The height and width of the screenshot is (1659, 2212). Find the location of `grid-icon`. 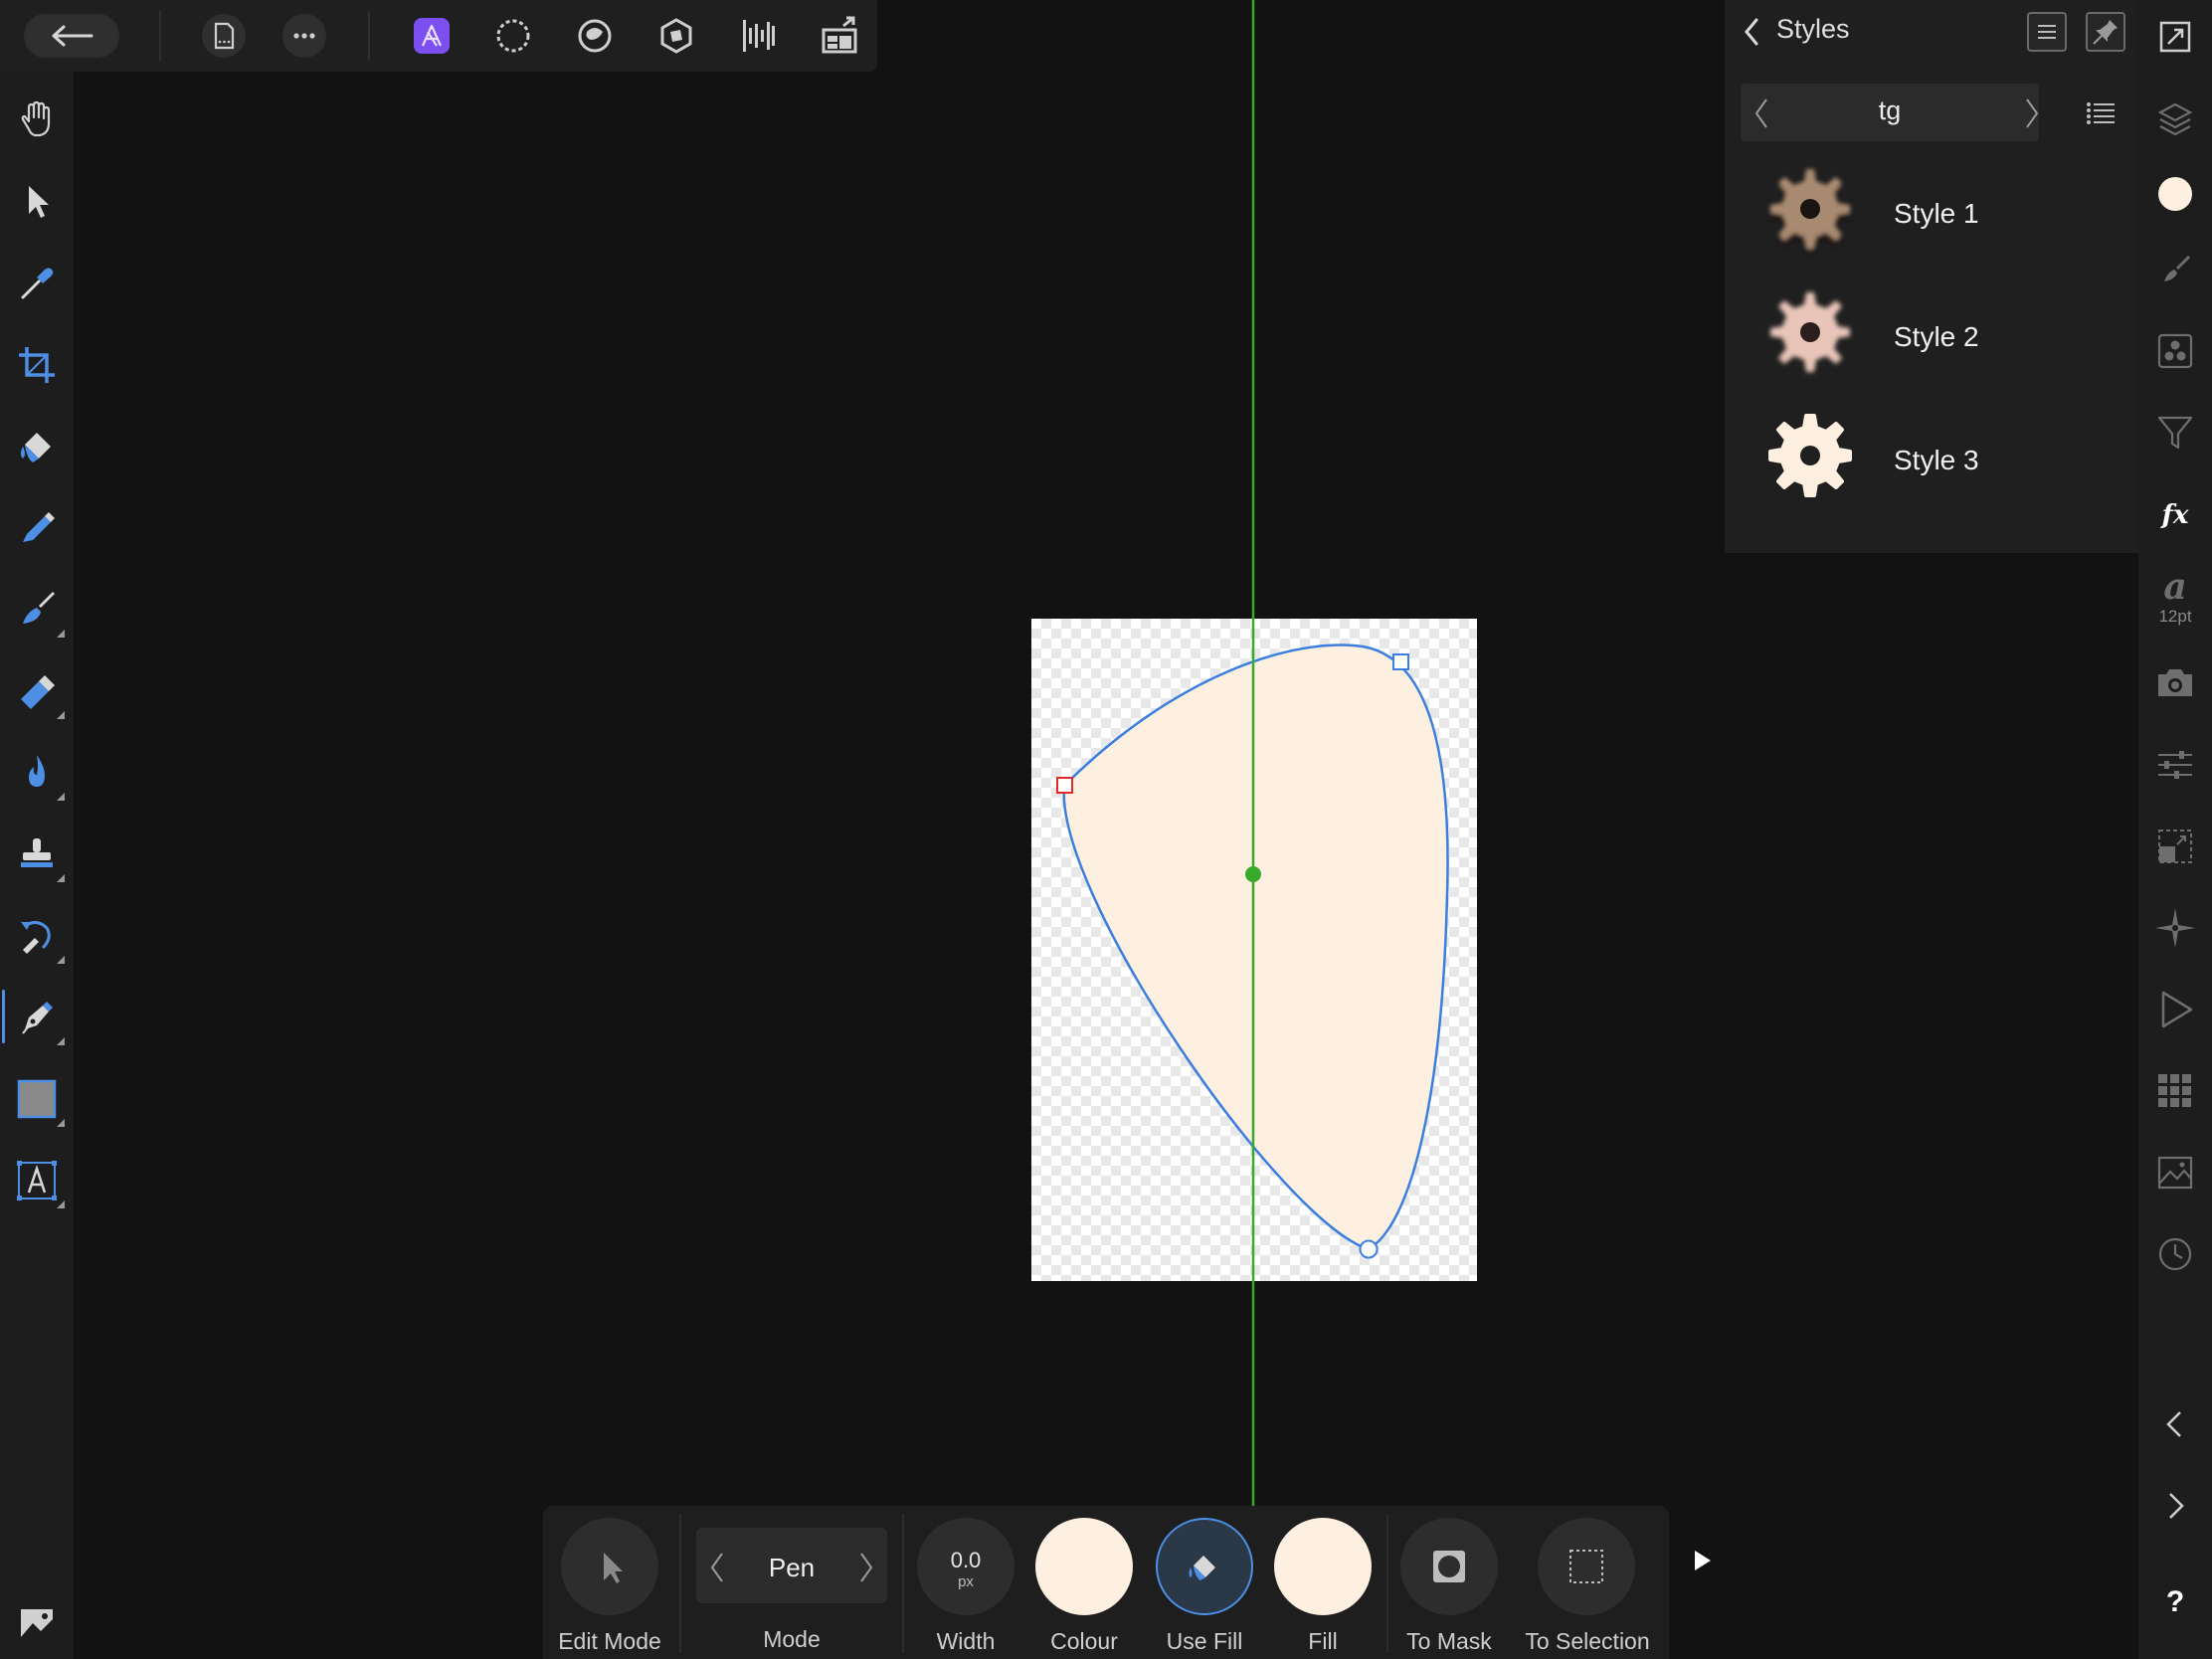

grid-icon is located at coordinates (2174, 1090).